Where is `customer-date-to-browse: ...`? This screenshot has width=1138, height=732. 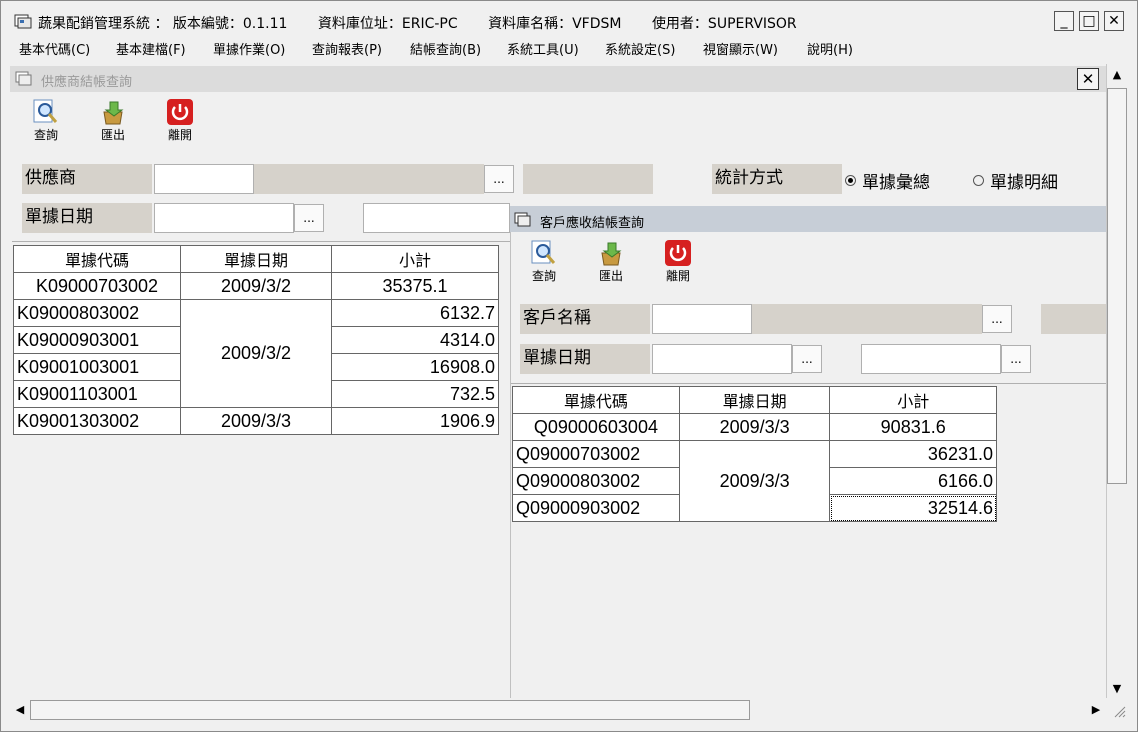
customer-date-to-browse: ... is located at coordinates (1016, 359).